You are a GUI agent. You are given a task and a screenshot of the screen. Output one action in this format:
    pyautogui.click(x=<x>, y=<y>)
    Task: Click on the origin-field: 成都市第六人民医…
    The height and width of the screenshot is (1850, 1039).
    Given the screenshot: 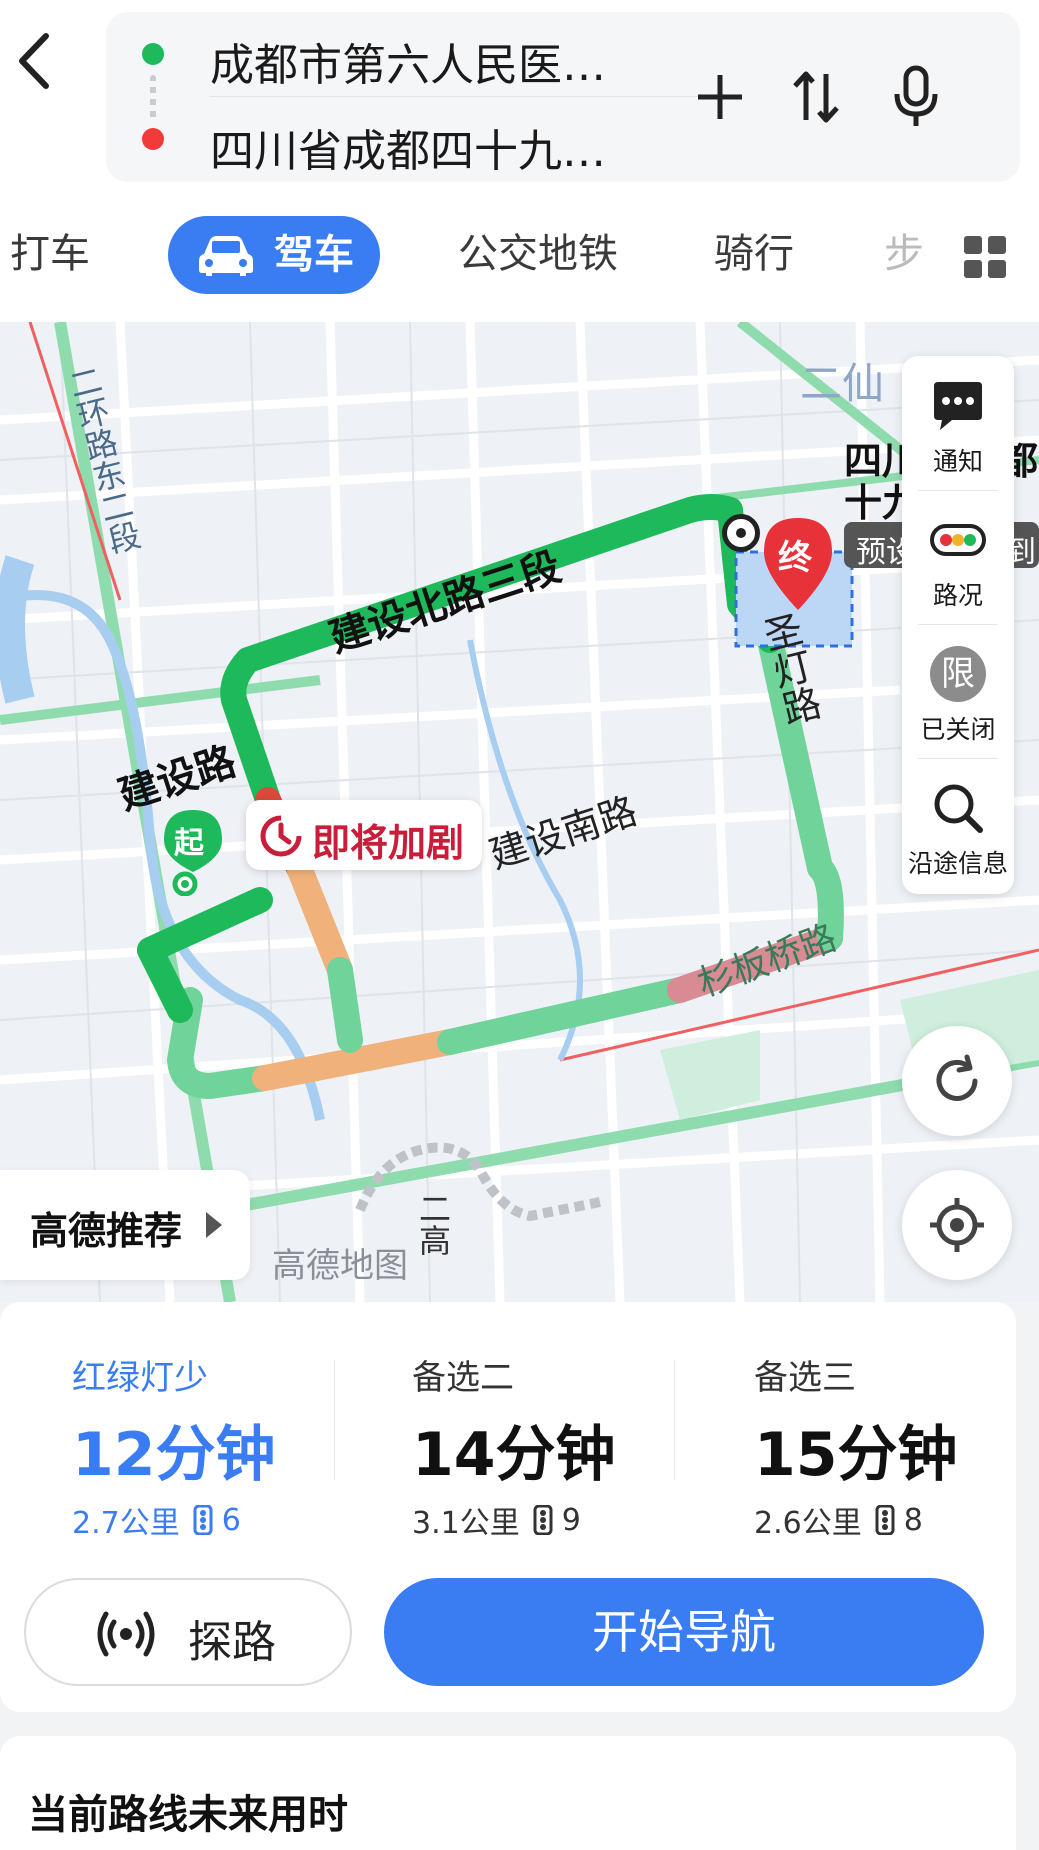 What is the action you would take?
    pyautogui.click(x=408, y=61)
    